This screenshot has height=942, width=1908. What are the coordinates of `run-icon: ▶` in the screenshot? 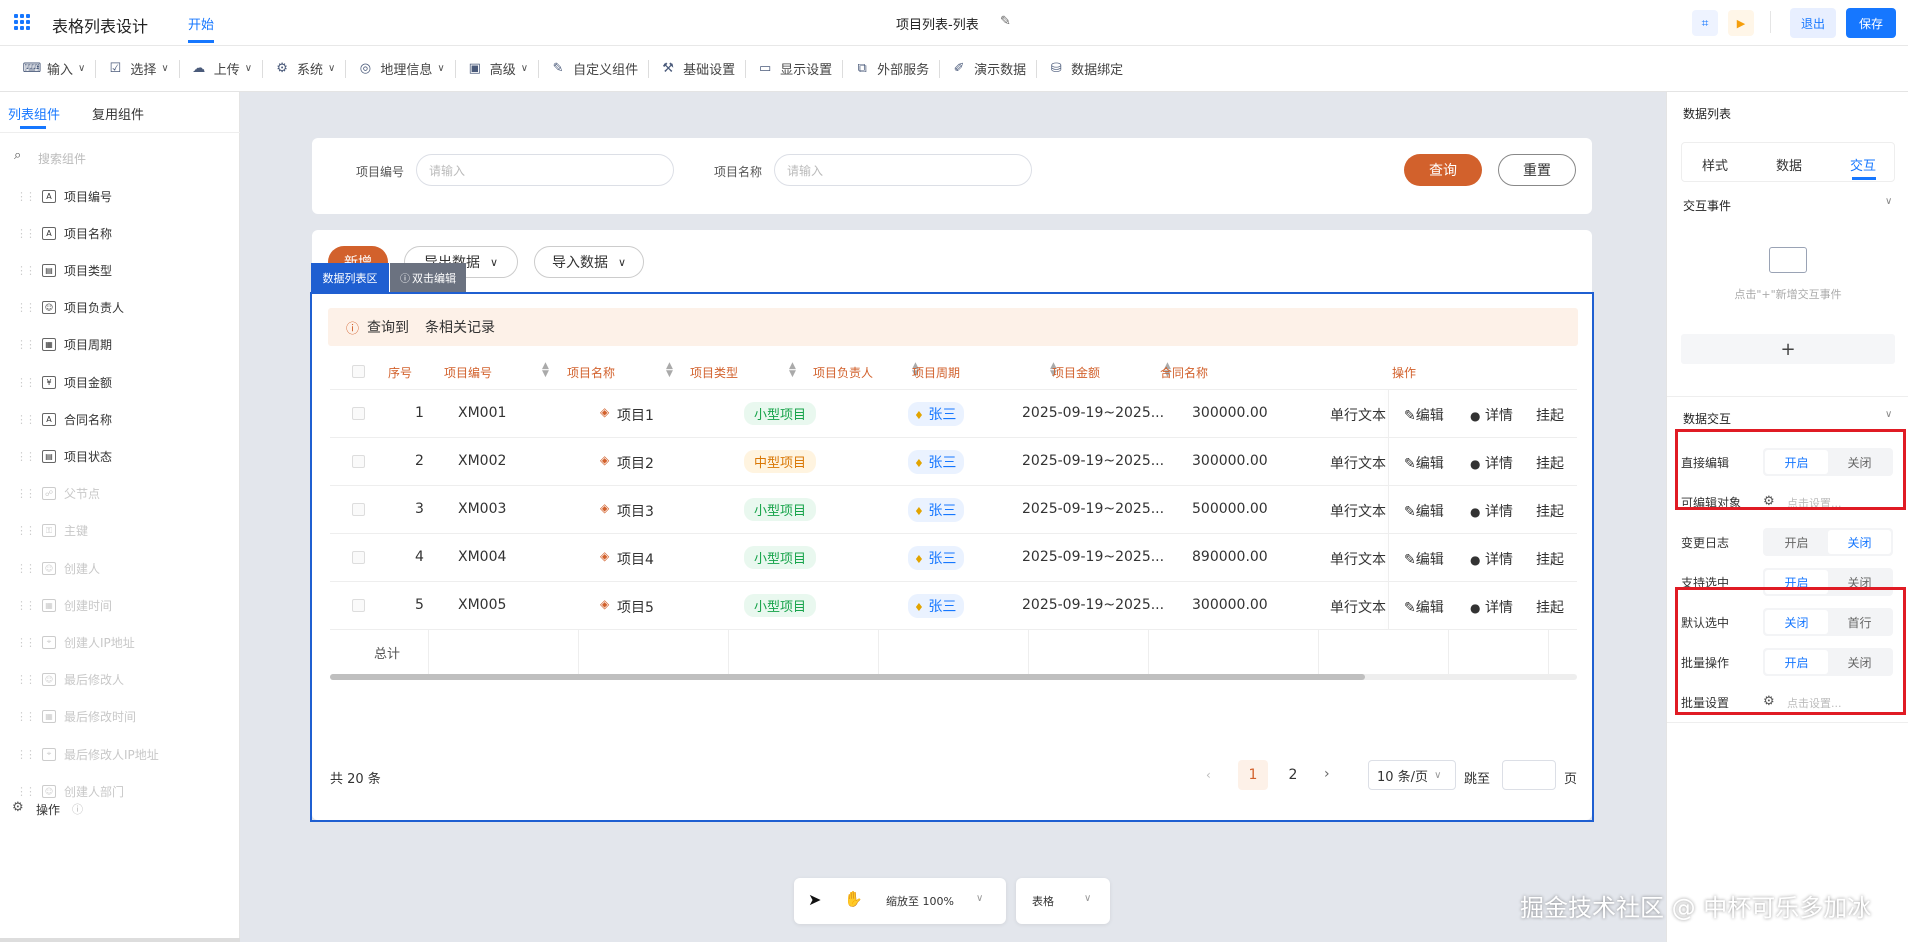 It's located at (1741, 23).